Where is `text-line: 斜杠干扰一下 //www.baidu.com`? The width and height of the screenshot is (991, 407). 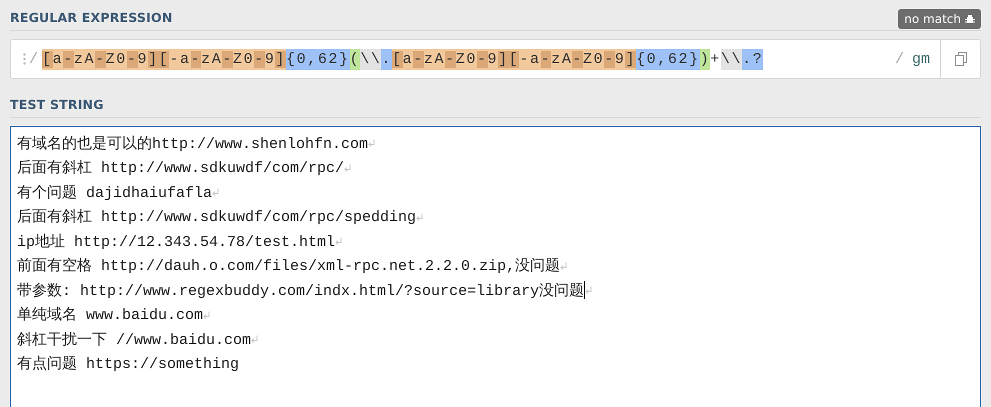 text-line: 斜杠干扰一下 //www.baidu.com is located at coordinates (134, 339).